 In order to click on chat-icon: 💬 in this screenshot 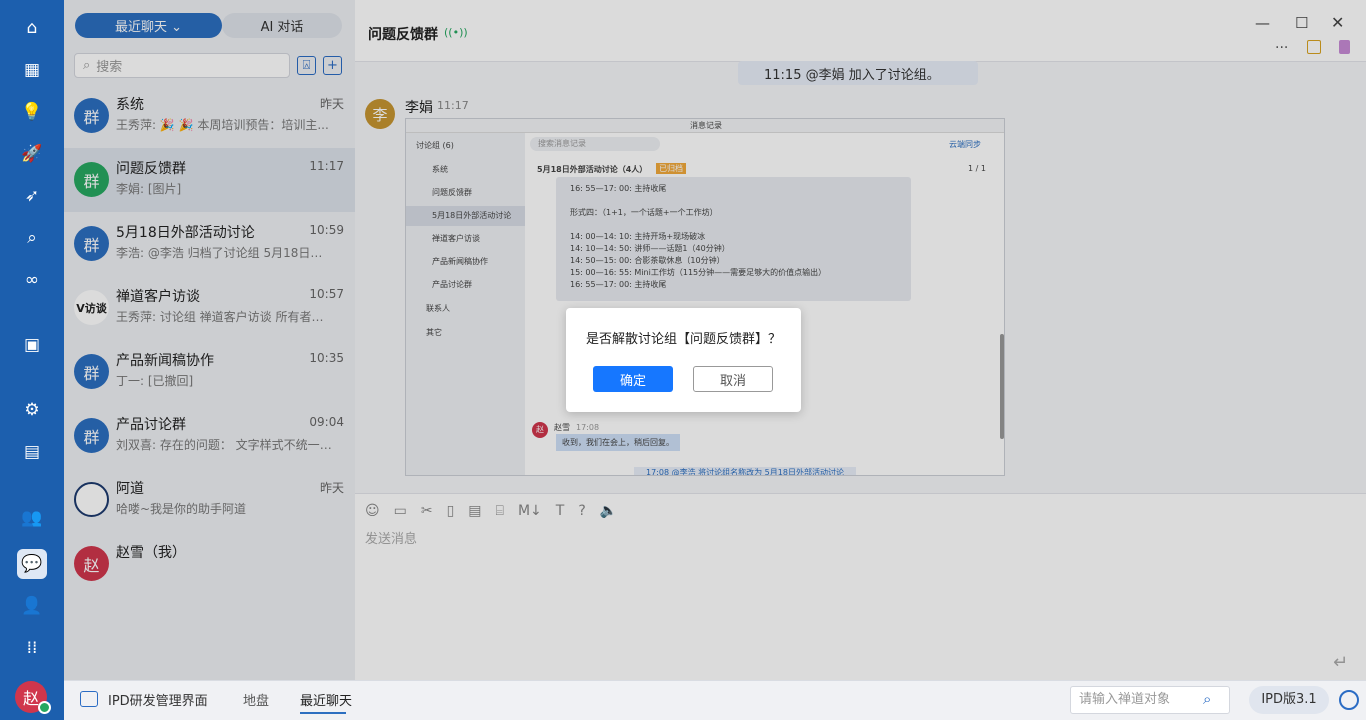, I will do `click(32, 564)`.